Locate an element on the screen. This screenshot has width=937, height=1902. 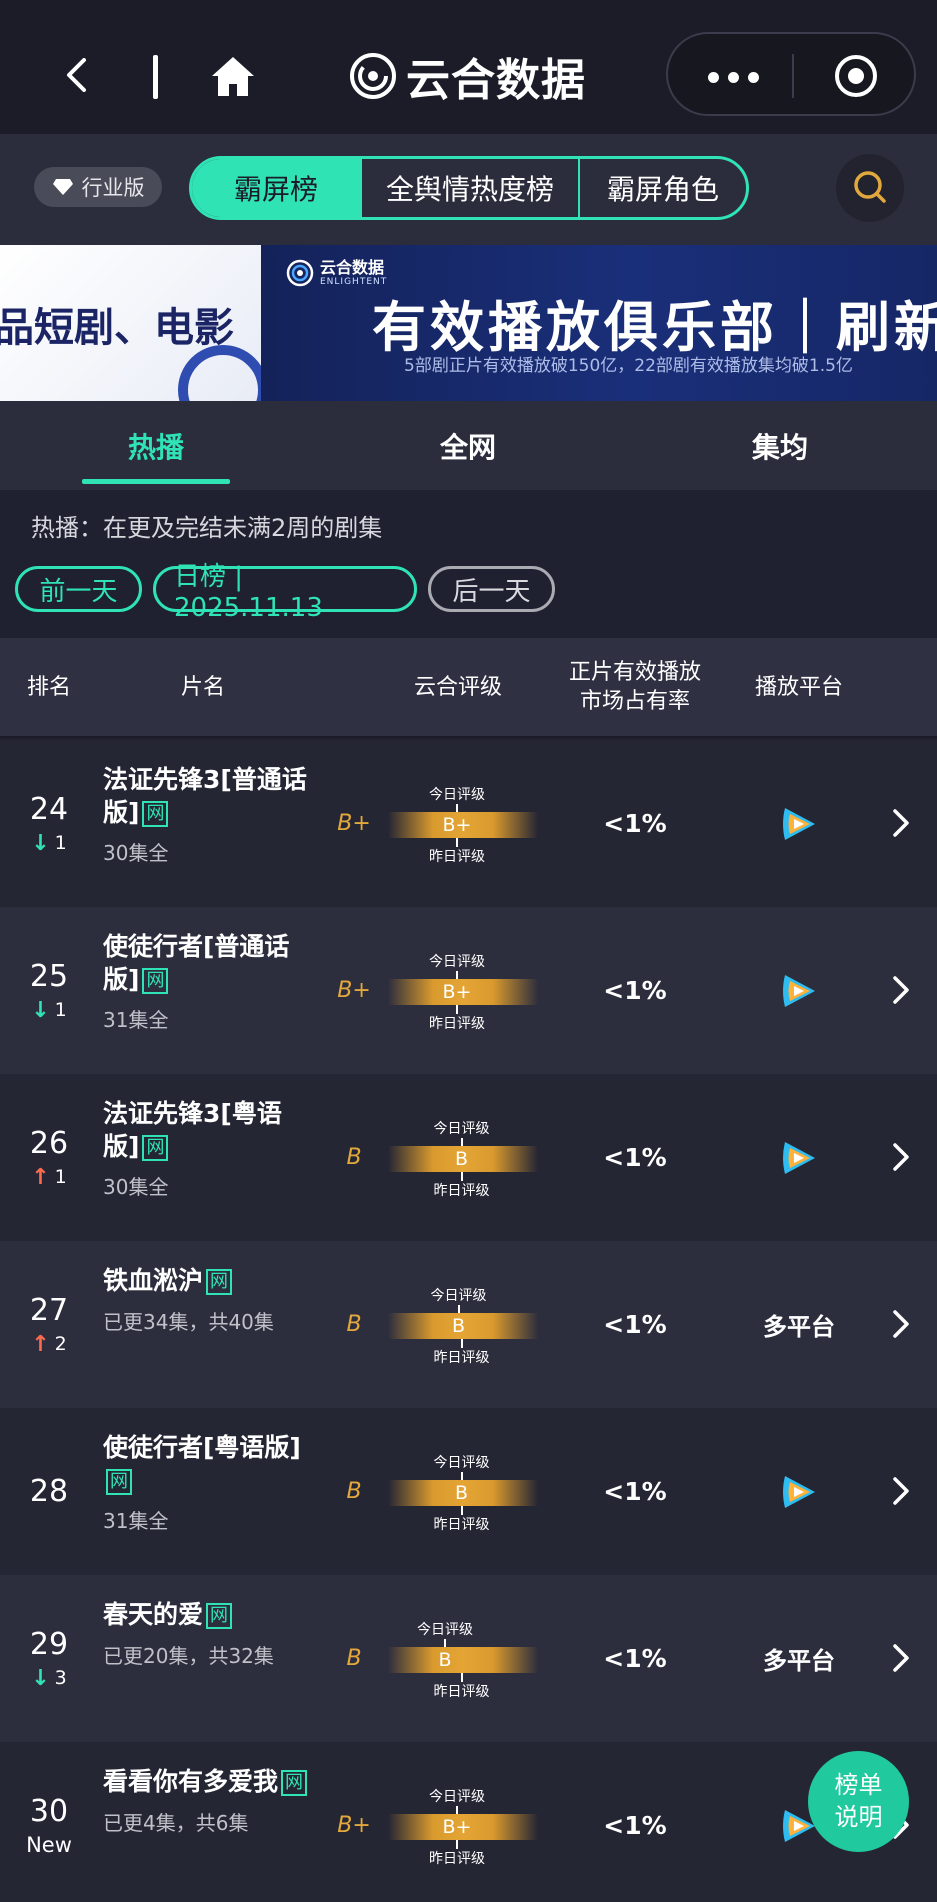
edition-label: 行业版 is located at coordinates (113, 188).